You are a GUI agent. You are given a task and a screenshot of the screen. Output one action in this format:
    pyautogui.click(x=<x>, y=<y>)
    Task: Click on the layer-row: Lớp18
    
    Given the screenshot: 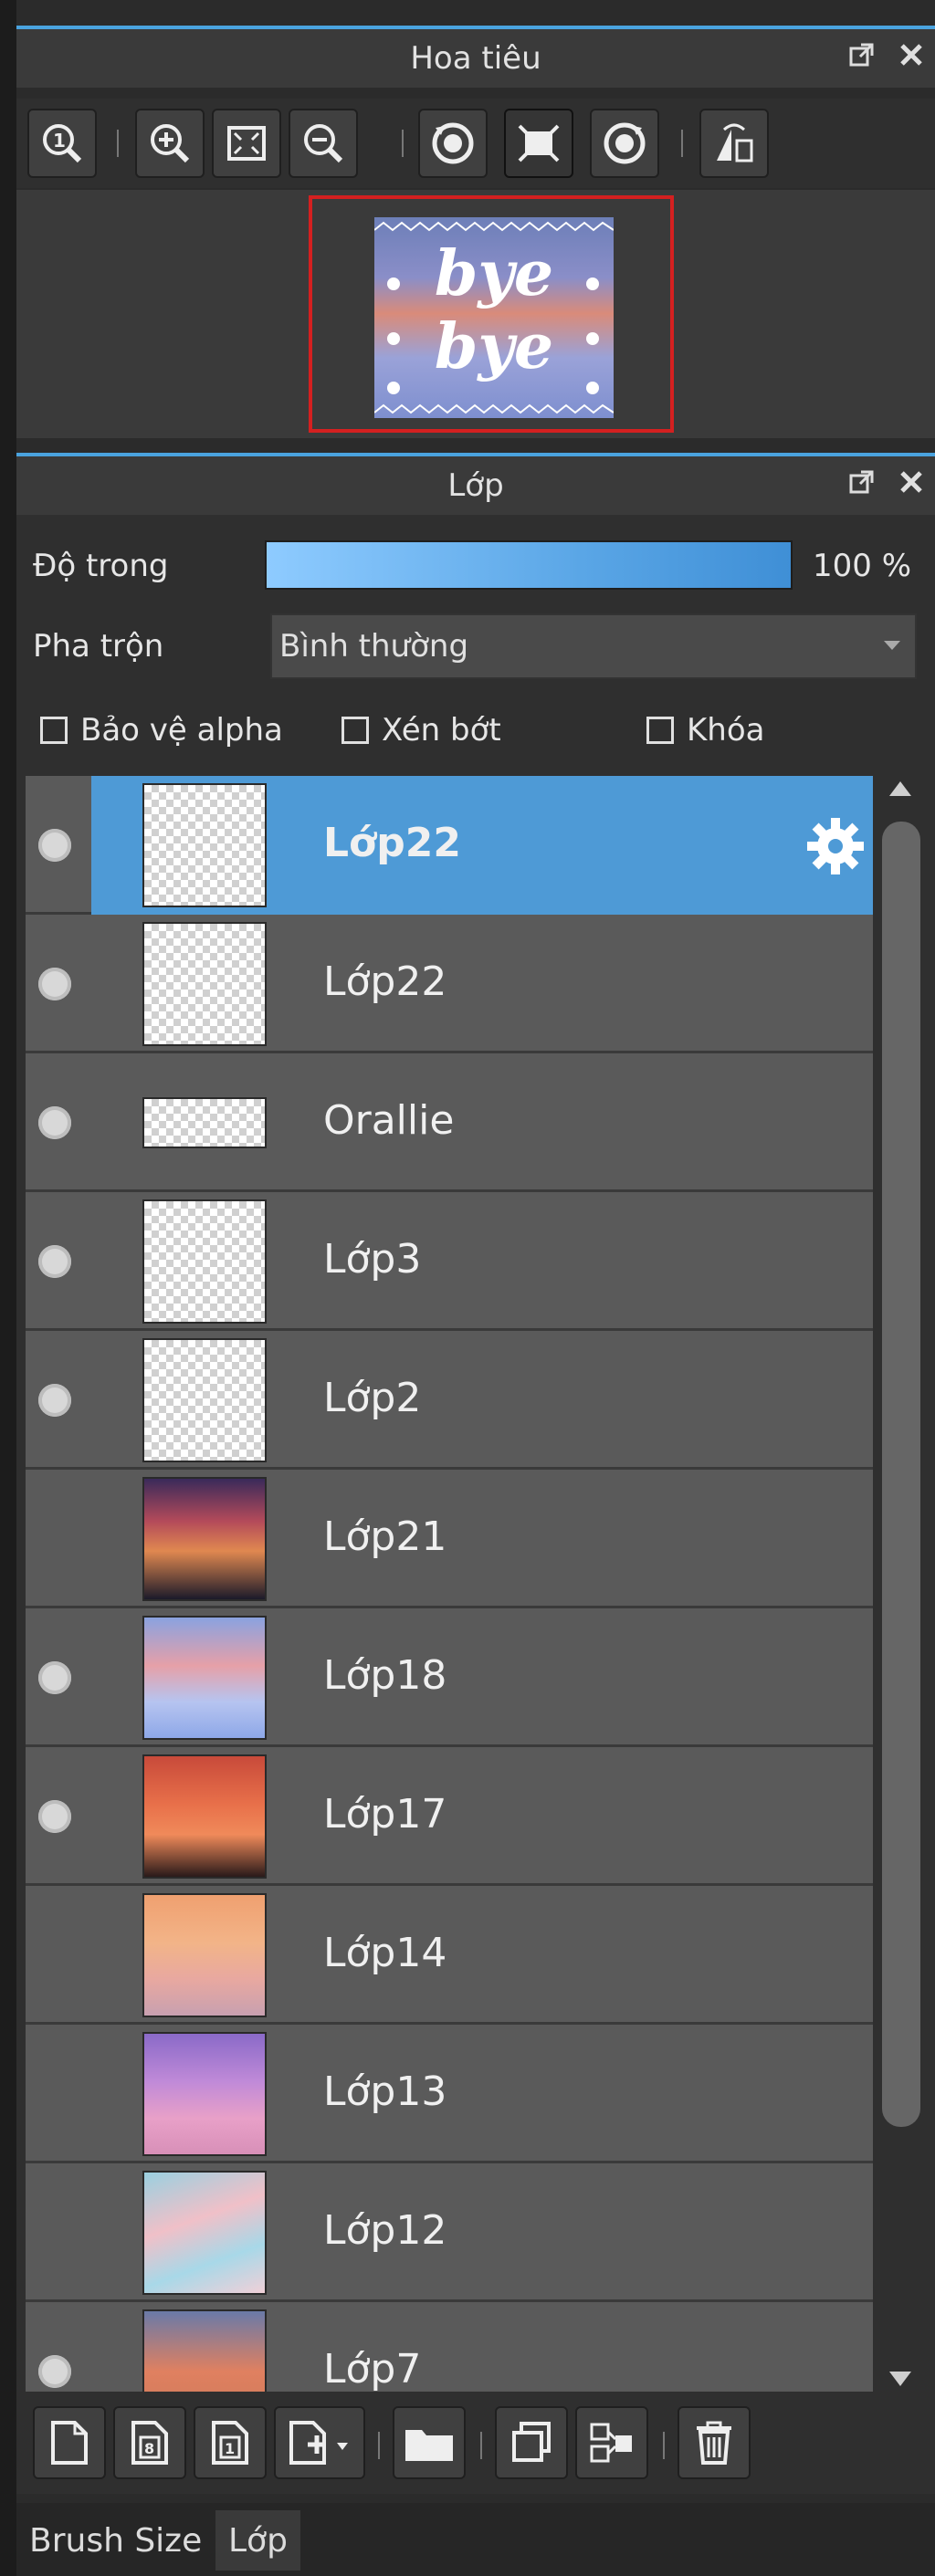 What is the action you would take?
    pyautogui.click(x=449, y=1678)
    